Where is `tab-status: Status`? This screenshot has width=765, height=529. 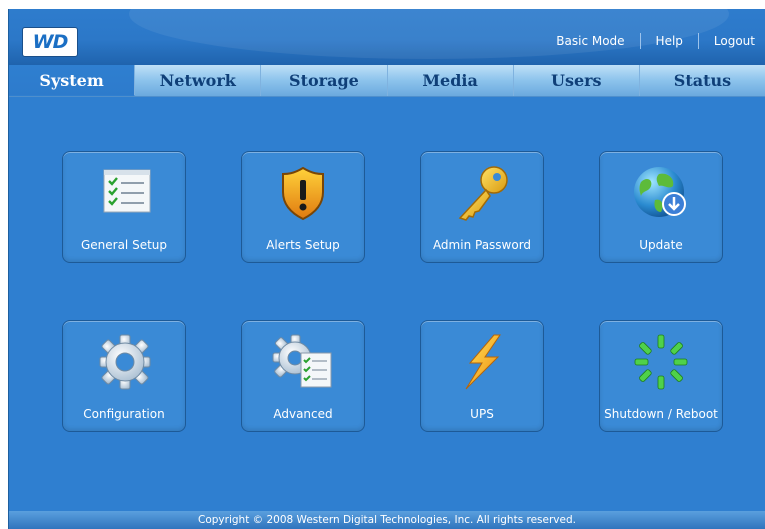 tab-status: Status is located at coordinates (702, 80).